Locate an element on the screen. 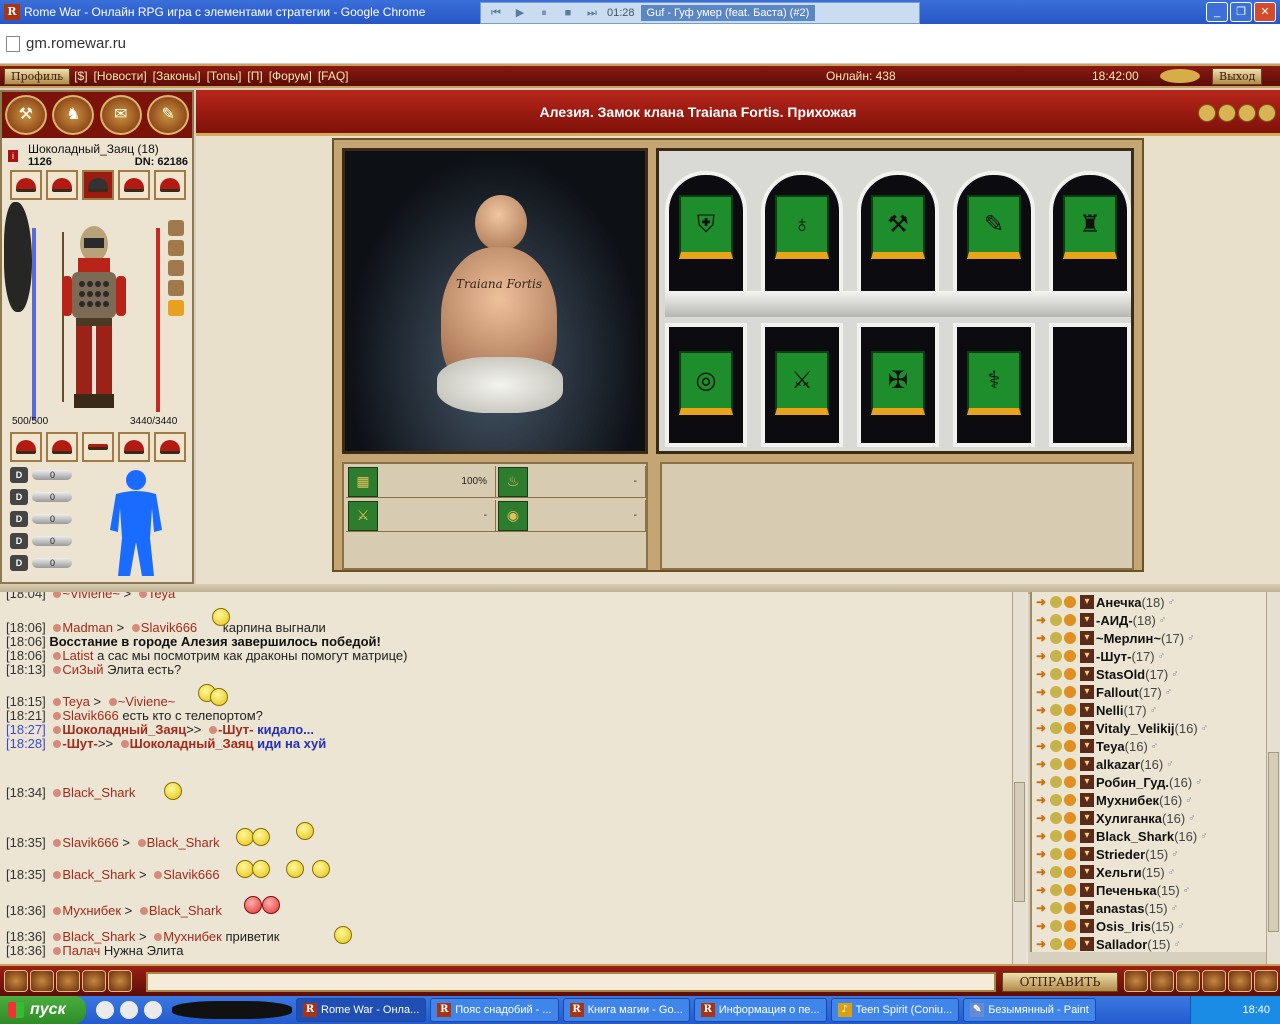 The width and height of the screenshot is (1280, 1024). user-list-item: ➜ ▾ Black_Shark (16) ♂ is located at coordinates (1122, 836).